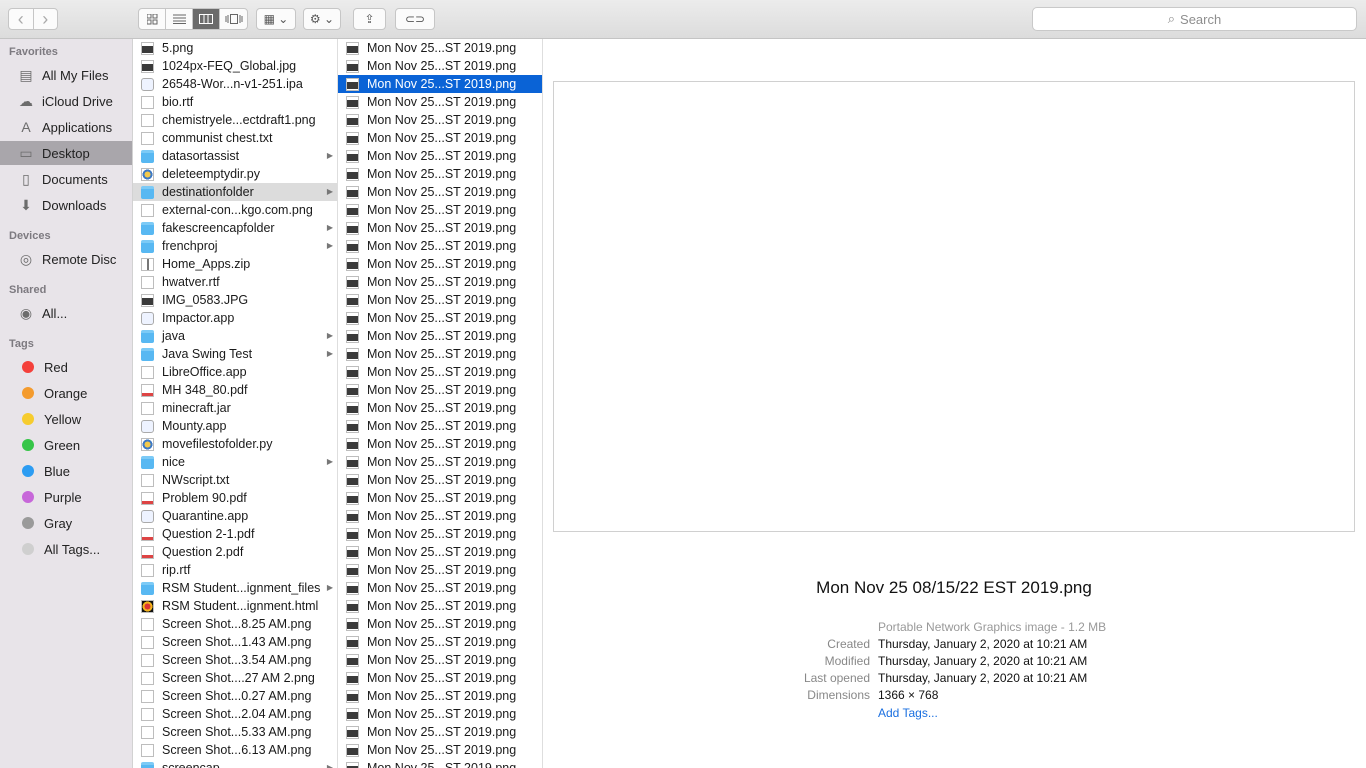 The height and width of the screenshot is (768, 1366). What do you see at coordinates (235, 642) in the screenshot?
I see `file-row: Screen Shot...1.43 AM.png` at bounding box center [235, 642].